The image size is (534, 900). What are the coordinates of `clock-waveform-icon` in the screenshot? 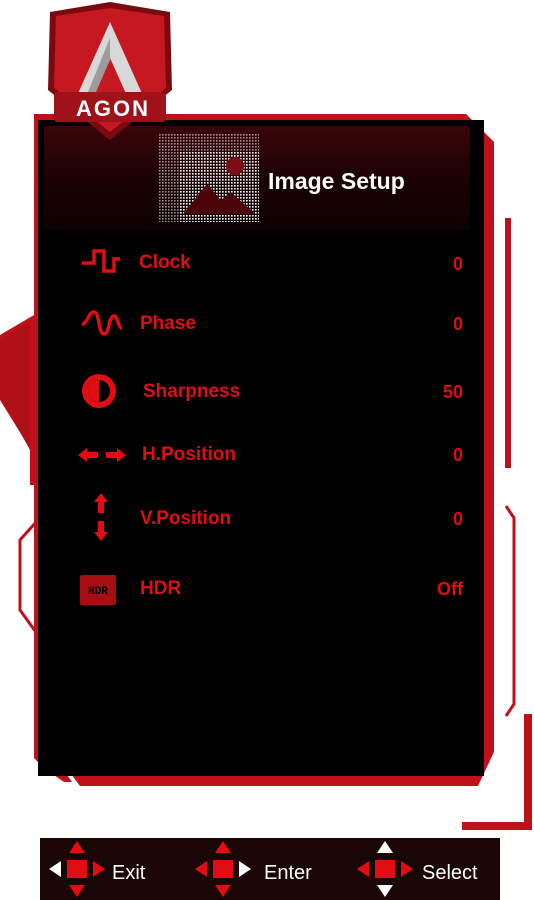 It's located at (101, 261).